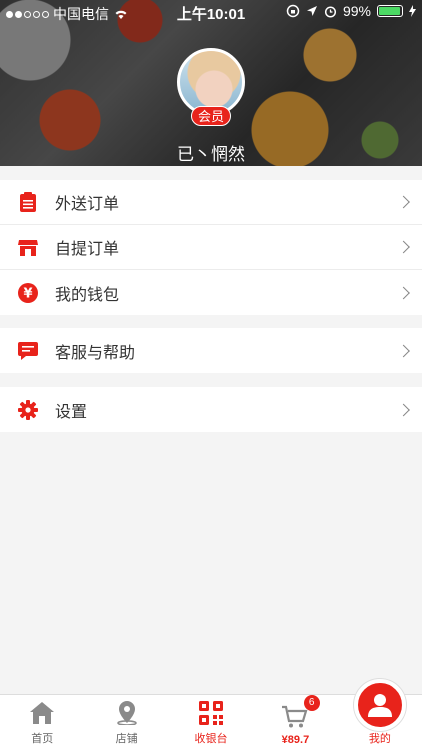 The height and width of the screenshot is (750, 422). Describe the element at coordinates (42, 739) in the screenshot. I see `tab-label: 首页` at that location.